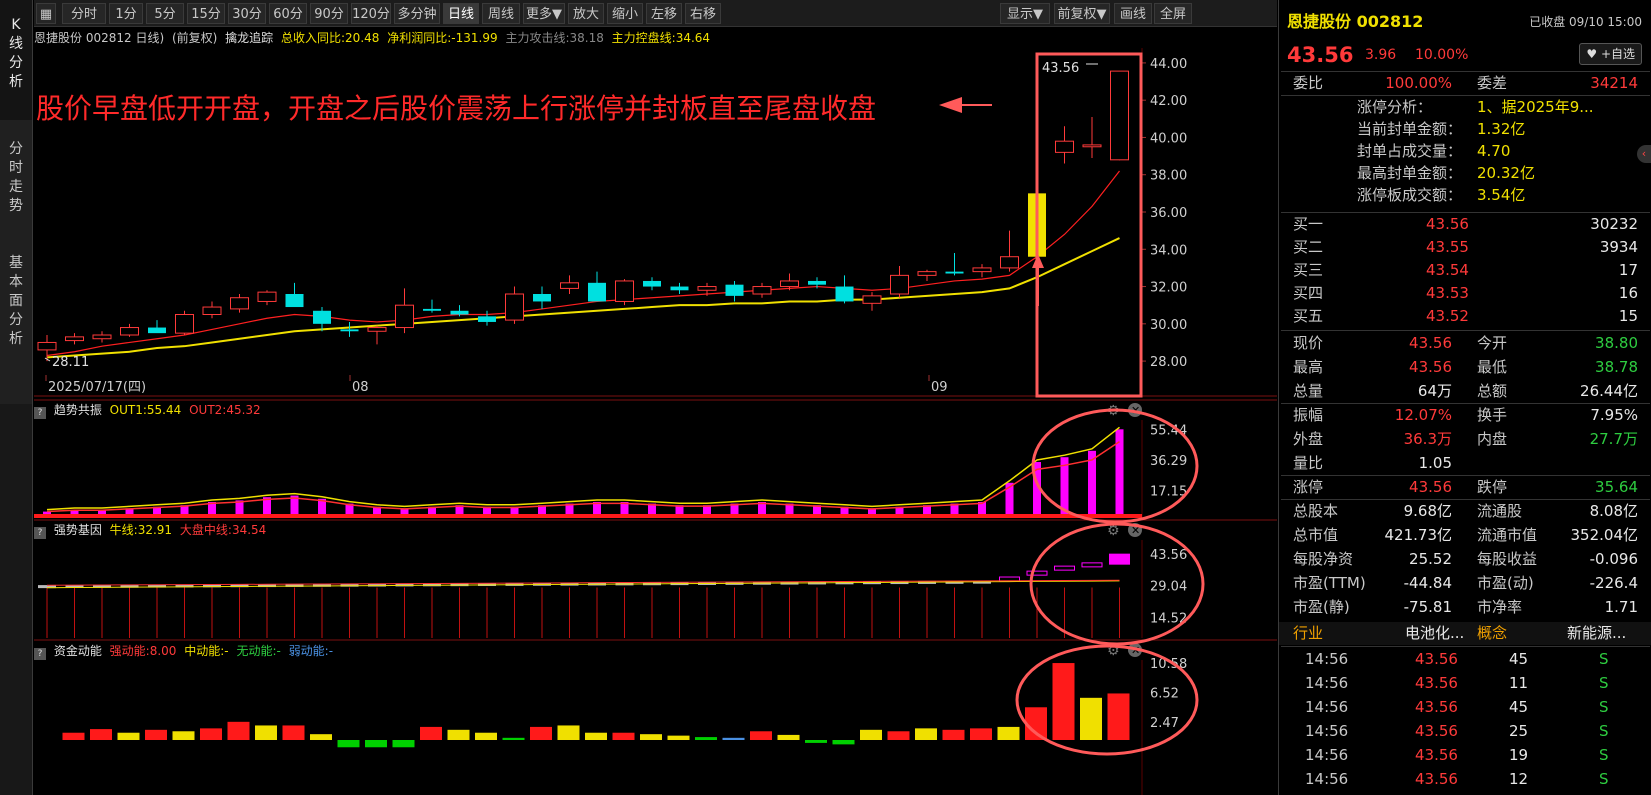 The height and width of the screenshot is (795, 1651). I want to click on toolbar-right-btn-1: 前复权▼, so click(1082, 13).